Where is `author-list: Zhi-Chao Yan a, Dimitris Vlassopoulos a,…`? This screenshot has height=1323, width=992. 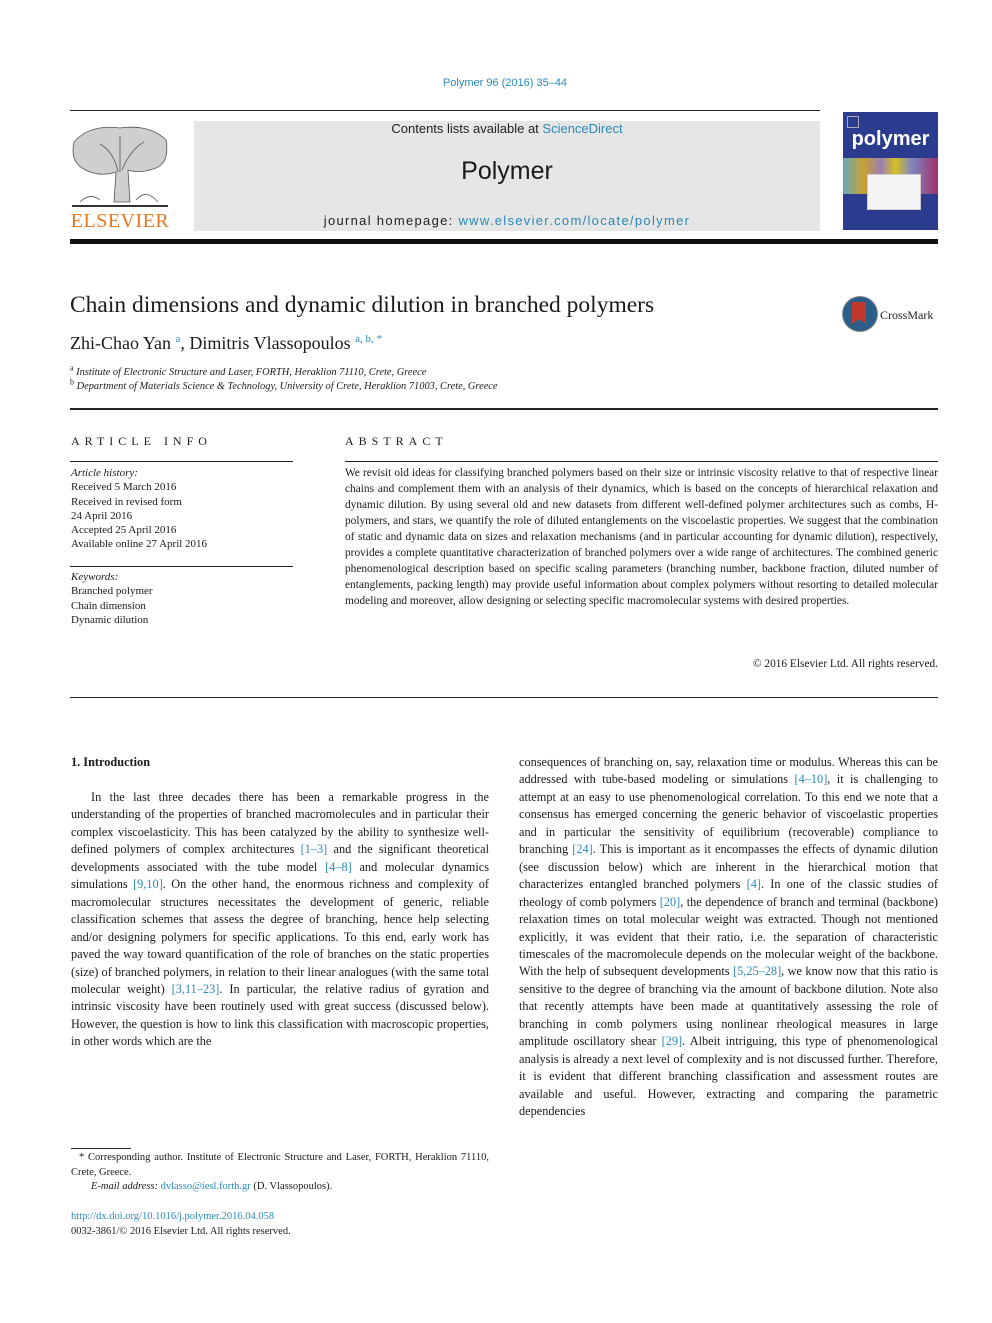
author-list: Zhi-Chao Yan a, Dimitris Vlassopoulos a,… is located at coordinates (226, 343).